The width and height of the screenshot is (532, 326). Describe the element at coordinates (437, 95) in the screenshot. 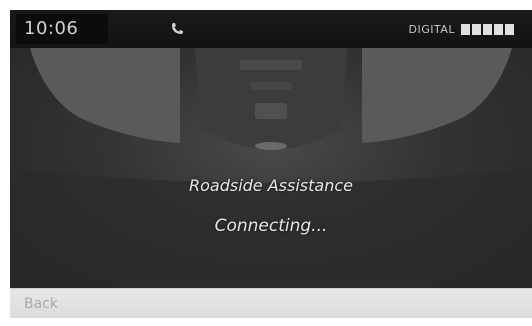

I see `dashboard-right-wing` at that location.